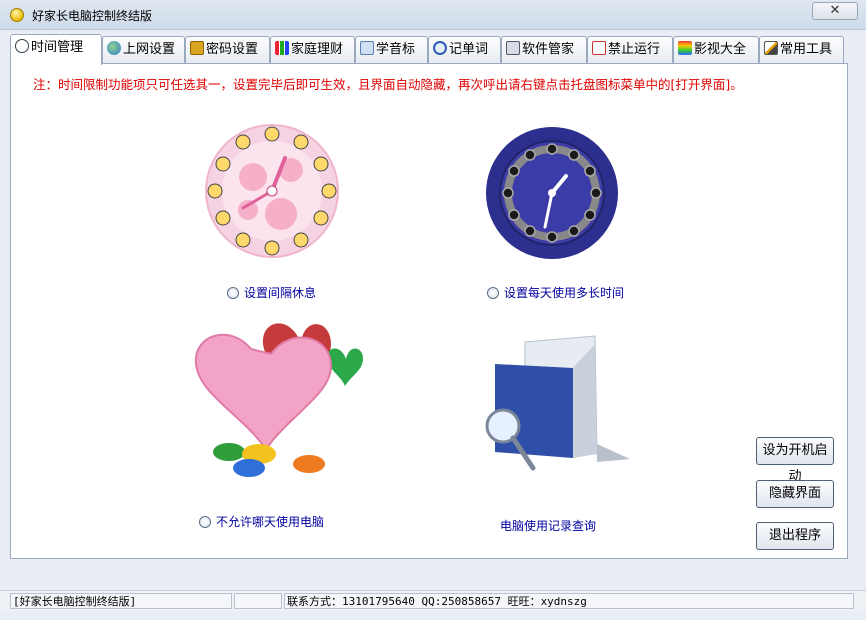  Describe the element at coordinates (114, 48) in the screenshot. I see `globe-icon` at that location.